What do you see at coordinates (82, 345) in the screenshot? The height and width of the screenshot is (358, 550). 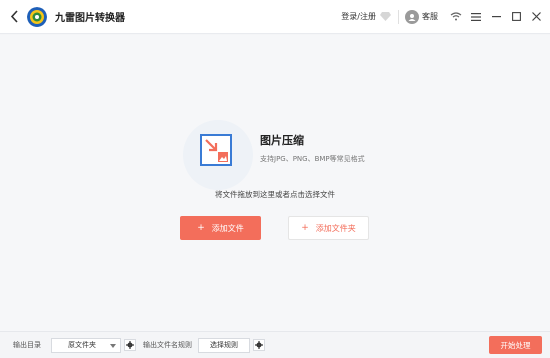 I see `output-dir-value: 原文件夹` at bounding box center [82, 345].